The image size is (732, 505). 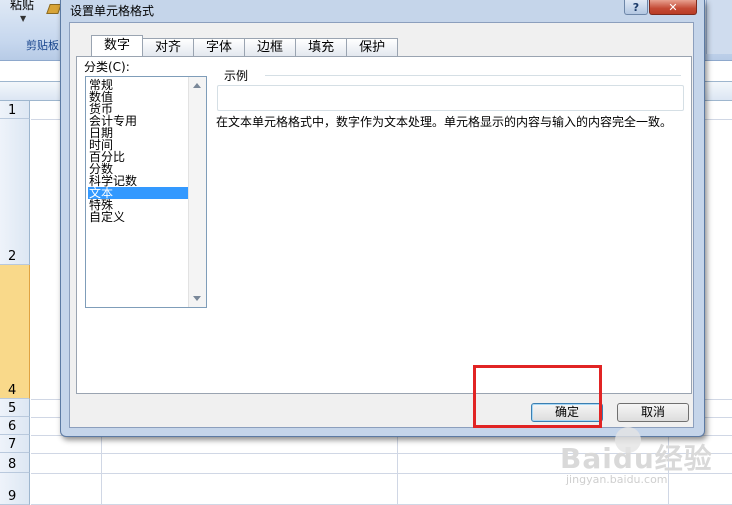 What do you see at coordinates (168, 47) in the screenshot?
I see `tab-alignment: 对齐` at bounding box center [168, 47].